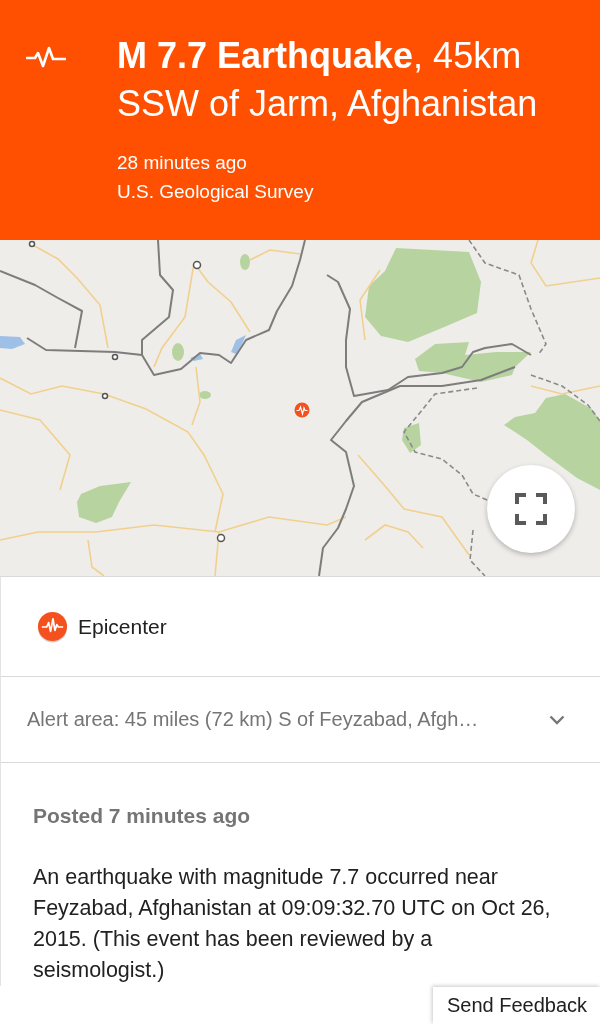 The width and height of the screenshot is (600, 1024). Describe the element at coordinates (328, 80) in the screenshot. I see `event-title: M 7.7 Earthquake, 45km SSW of Jarm, Afghanistan` at that location.